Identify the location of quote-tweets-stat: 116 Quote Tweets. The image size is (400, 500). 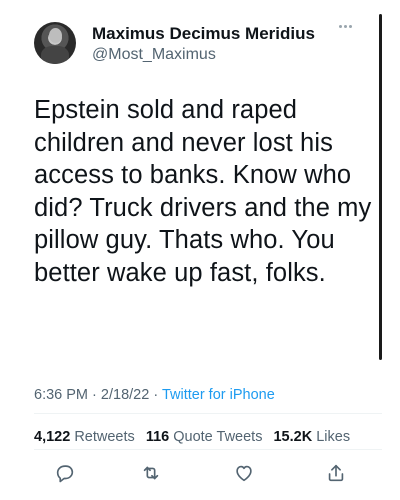
(204, 437).